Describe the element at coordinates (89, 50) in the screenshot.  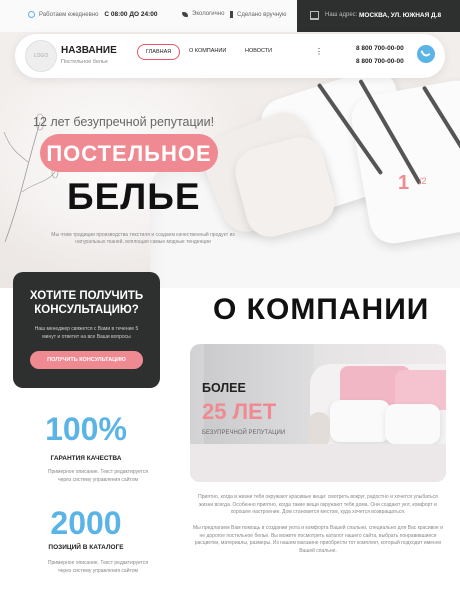
I see `brand-name: НАЗВАНИЕ` at that location.